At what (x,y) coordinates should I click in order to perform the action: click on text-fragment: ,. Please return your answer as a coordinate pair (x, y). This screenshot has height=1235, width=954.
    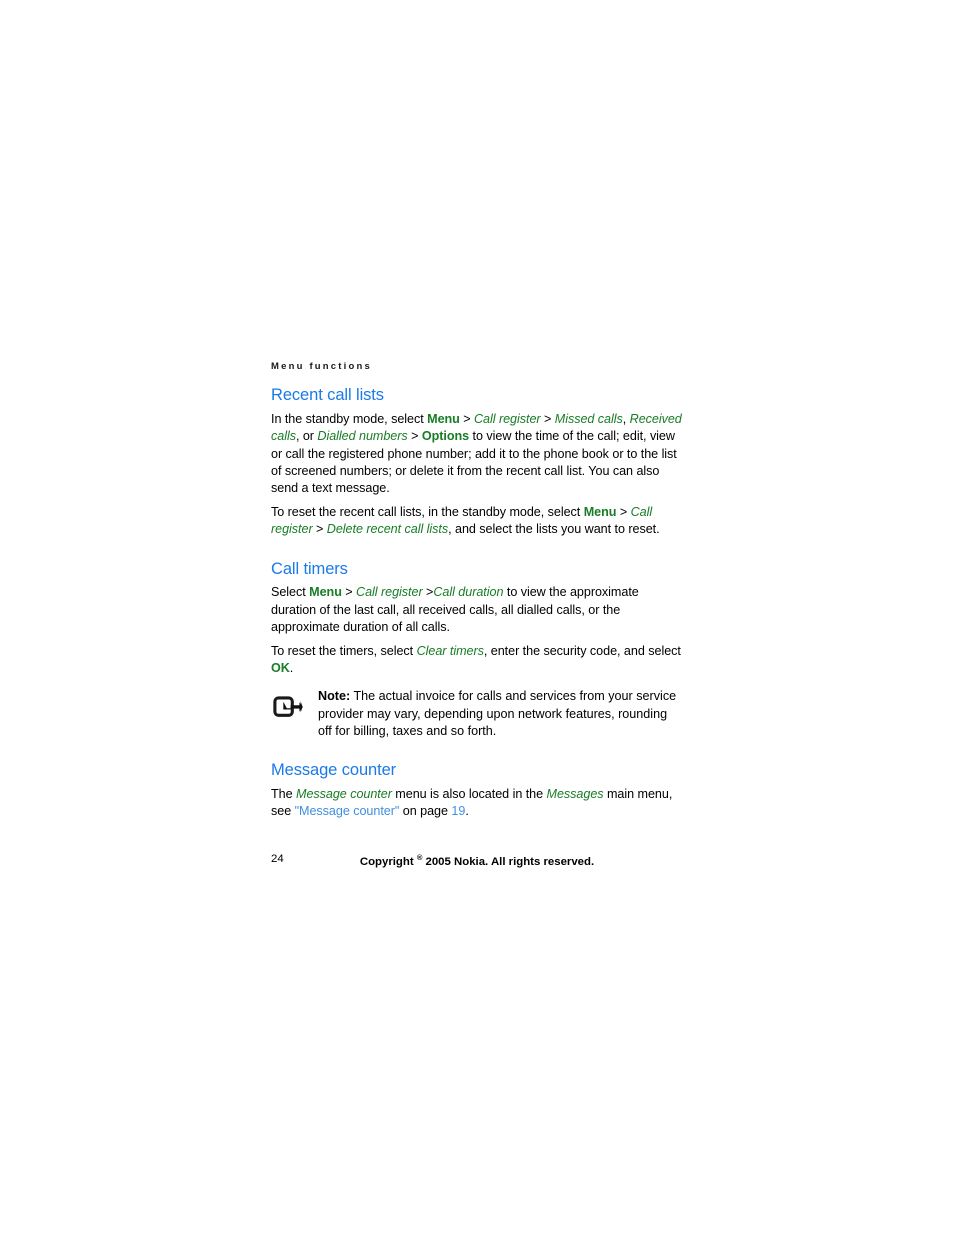
    Looking at the image, I should click on (626, 419).